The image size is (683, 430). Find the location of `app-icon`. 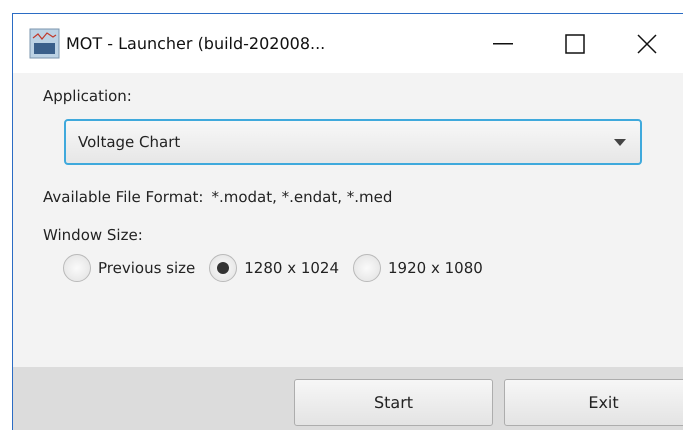

app-icon is located at coordinates (44, 43).